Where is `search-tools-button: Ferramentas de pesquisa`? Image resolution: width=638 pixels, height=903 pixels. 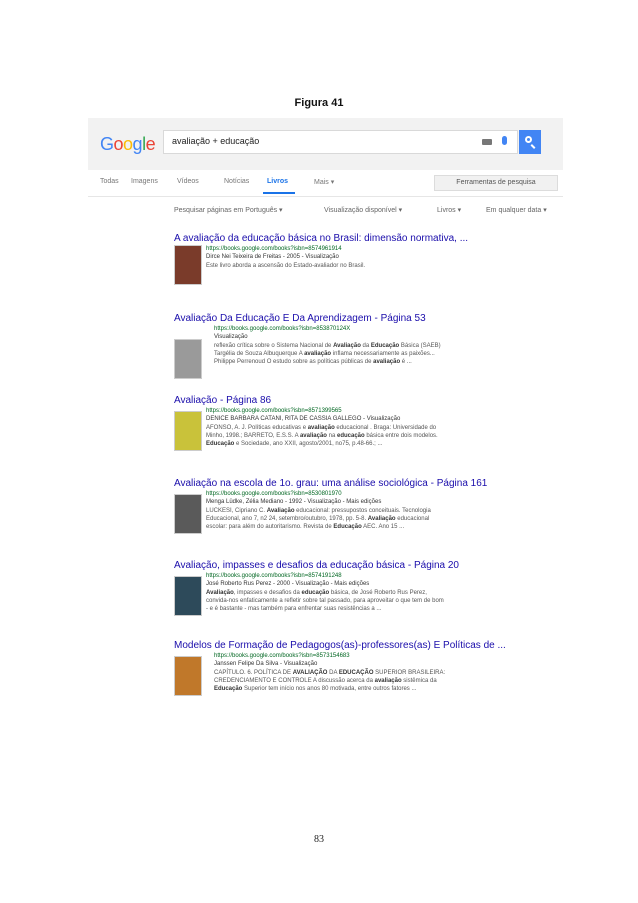
search-tools-button: Ferramentas de pesquisa is located at coordinates (496, 183).